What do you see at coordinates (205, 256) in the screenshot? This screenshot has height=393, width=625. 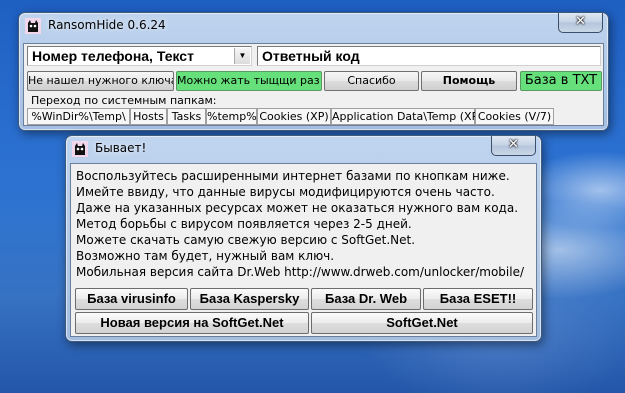 I see `info-line: Возможно там будет, нужный вам ключ.` at bounding box center [205, 256].